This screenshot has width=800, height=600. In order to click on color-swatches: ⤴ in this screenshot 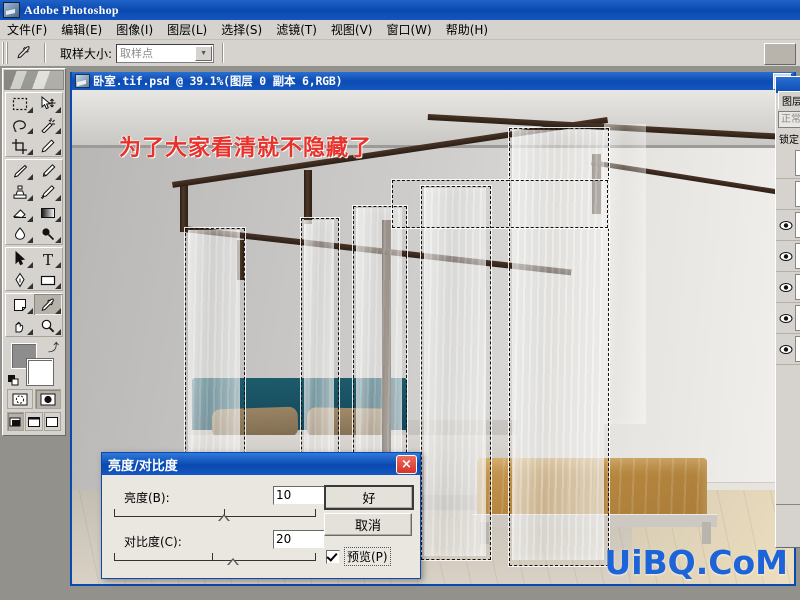, I will do `click(33, 362)`.